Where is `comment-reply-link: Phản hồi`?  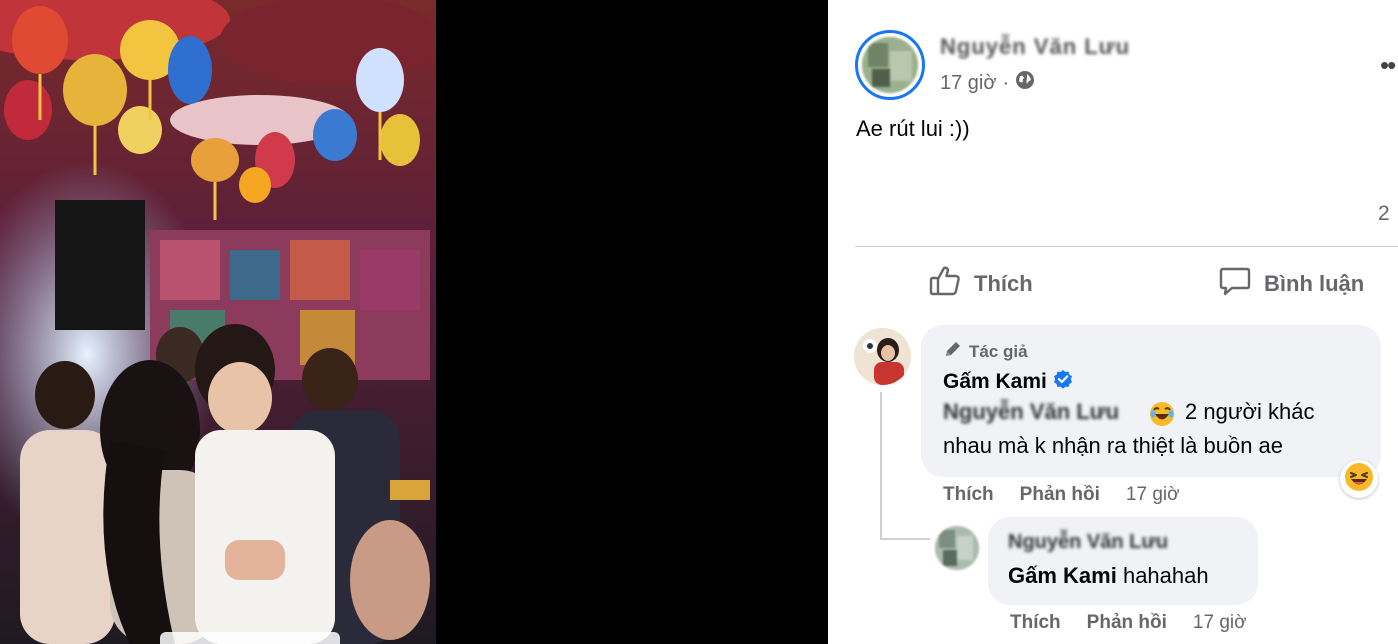 comment-reply-link: Phản hồi is located at coordinates (1060, 495).